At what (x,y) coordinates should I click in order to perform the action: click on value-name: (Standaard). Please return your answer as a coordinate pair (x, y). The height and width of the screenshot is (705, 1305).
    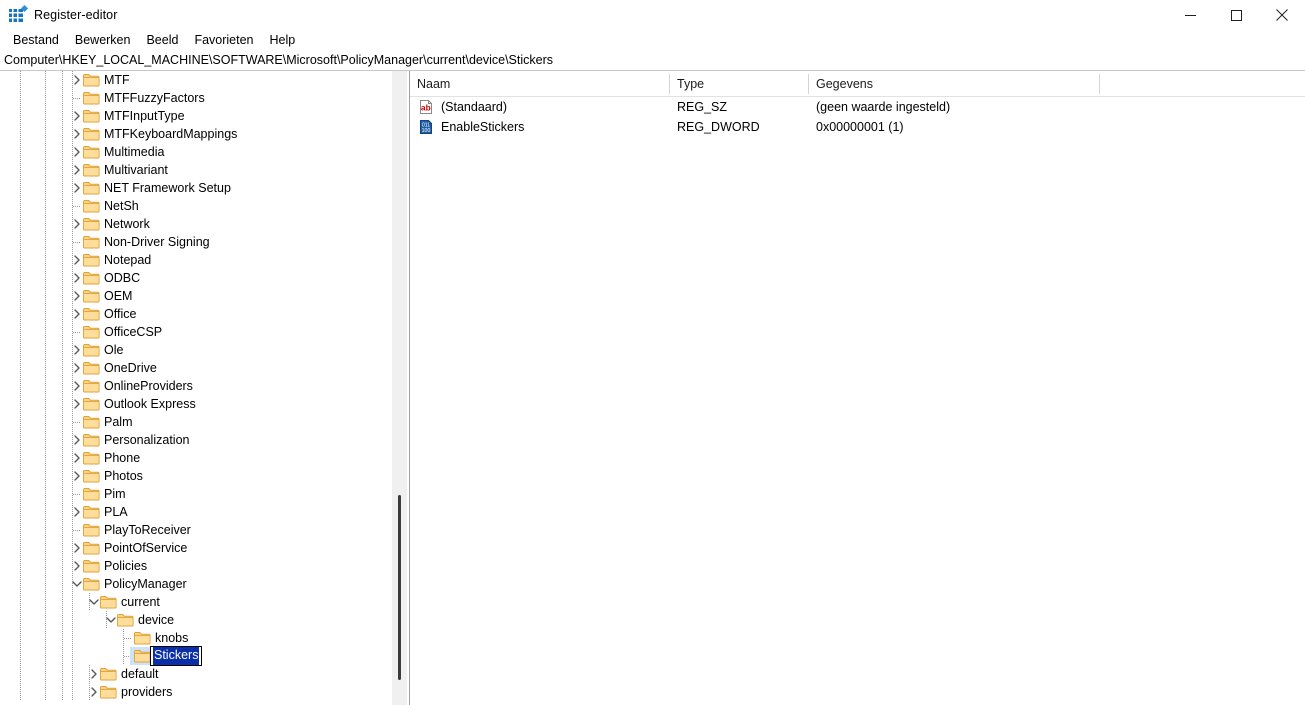
    Looking at the image, I should click on (474, 107).